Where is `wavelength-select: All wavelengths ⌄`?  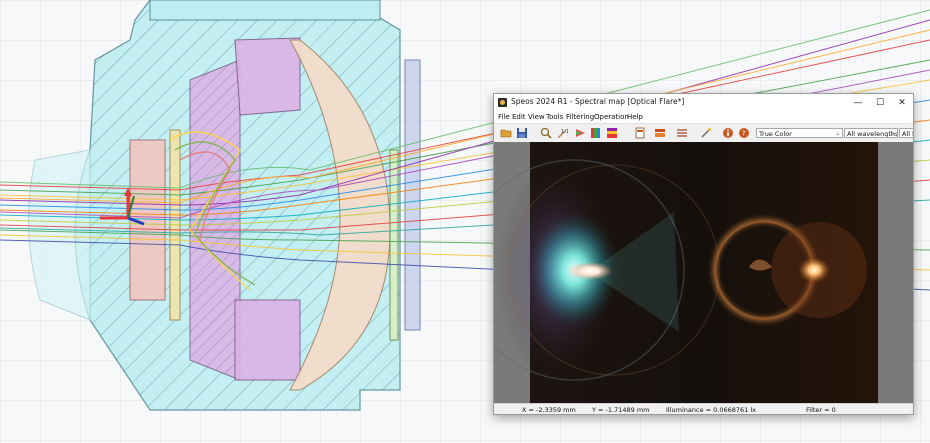 wavelength-select: All wavelengths ⌄ is located at coordinates (871, 133).